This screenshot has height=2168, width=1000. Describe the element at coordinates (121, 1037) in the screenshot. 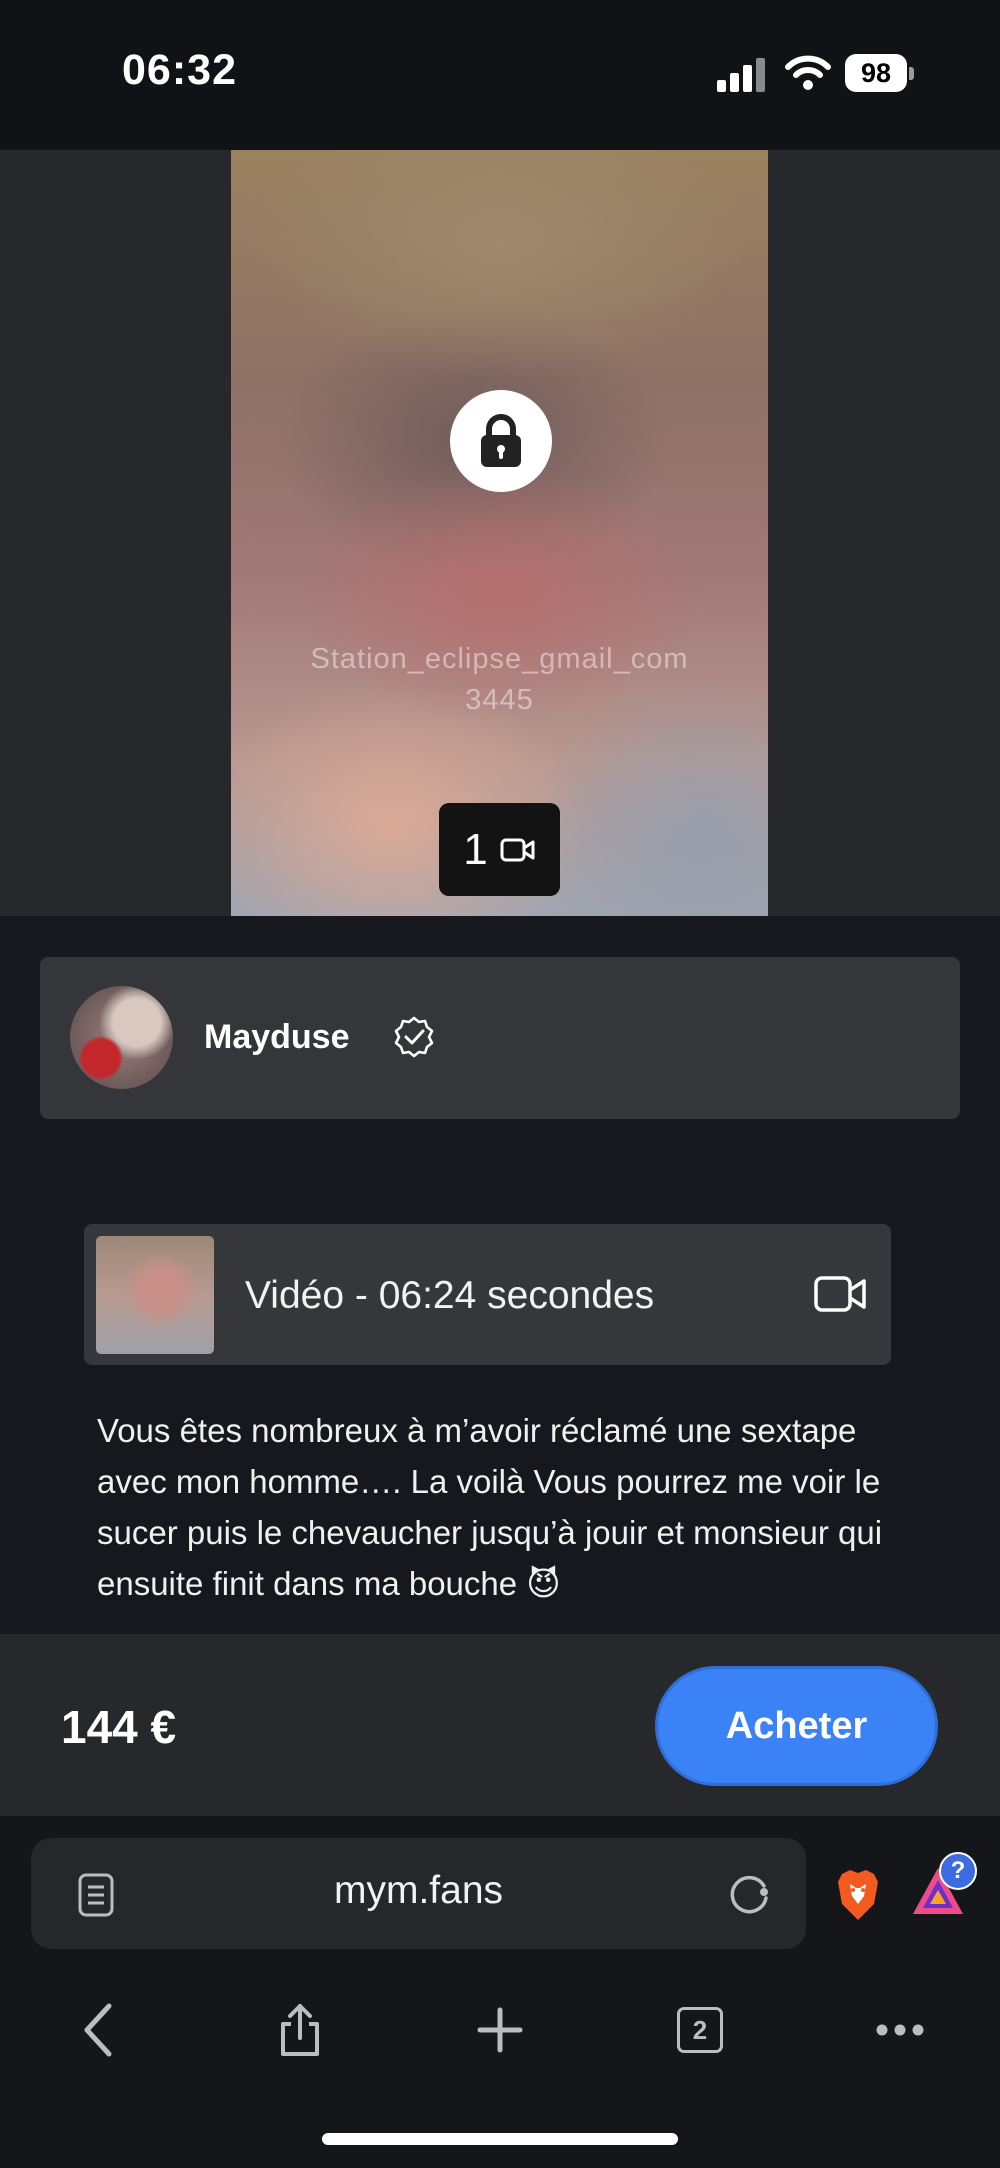

I see `avatar` at that location.